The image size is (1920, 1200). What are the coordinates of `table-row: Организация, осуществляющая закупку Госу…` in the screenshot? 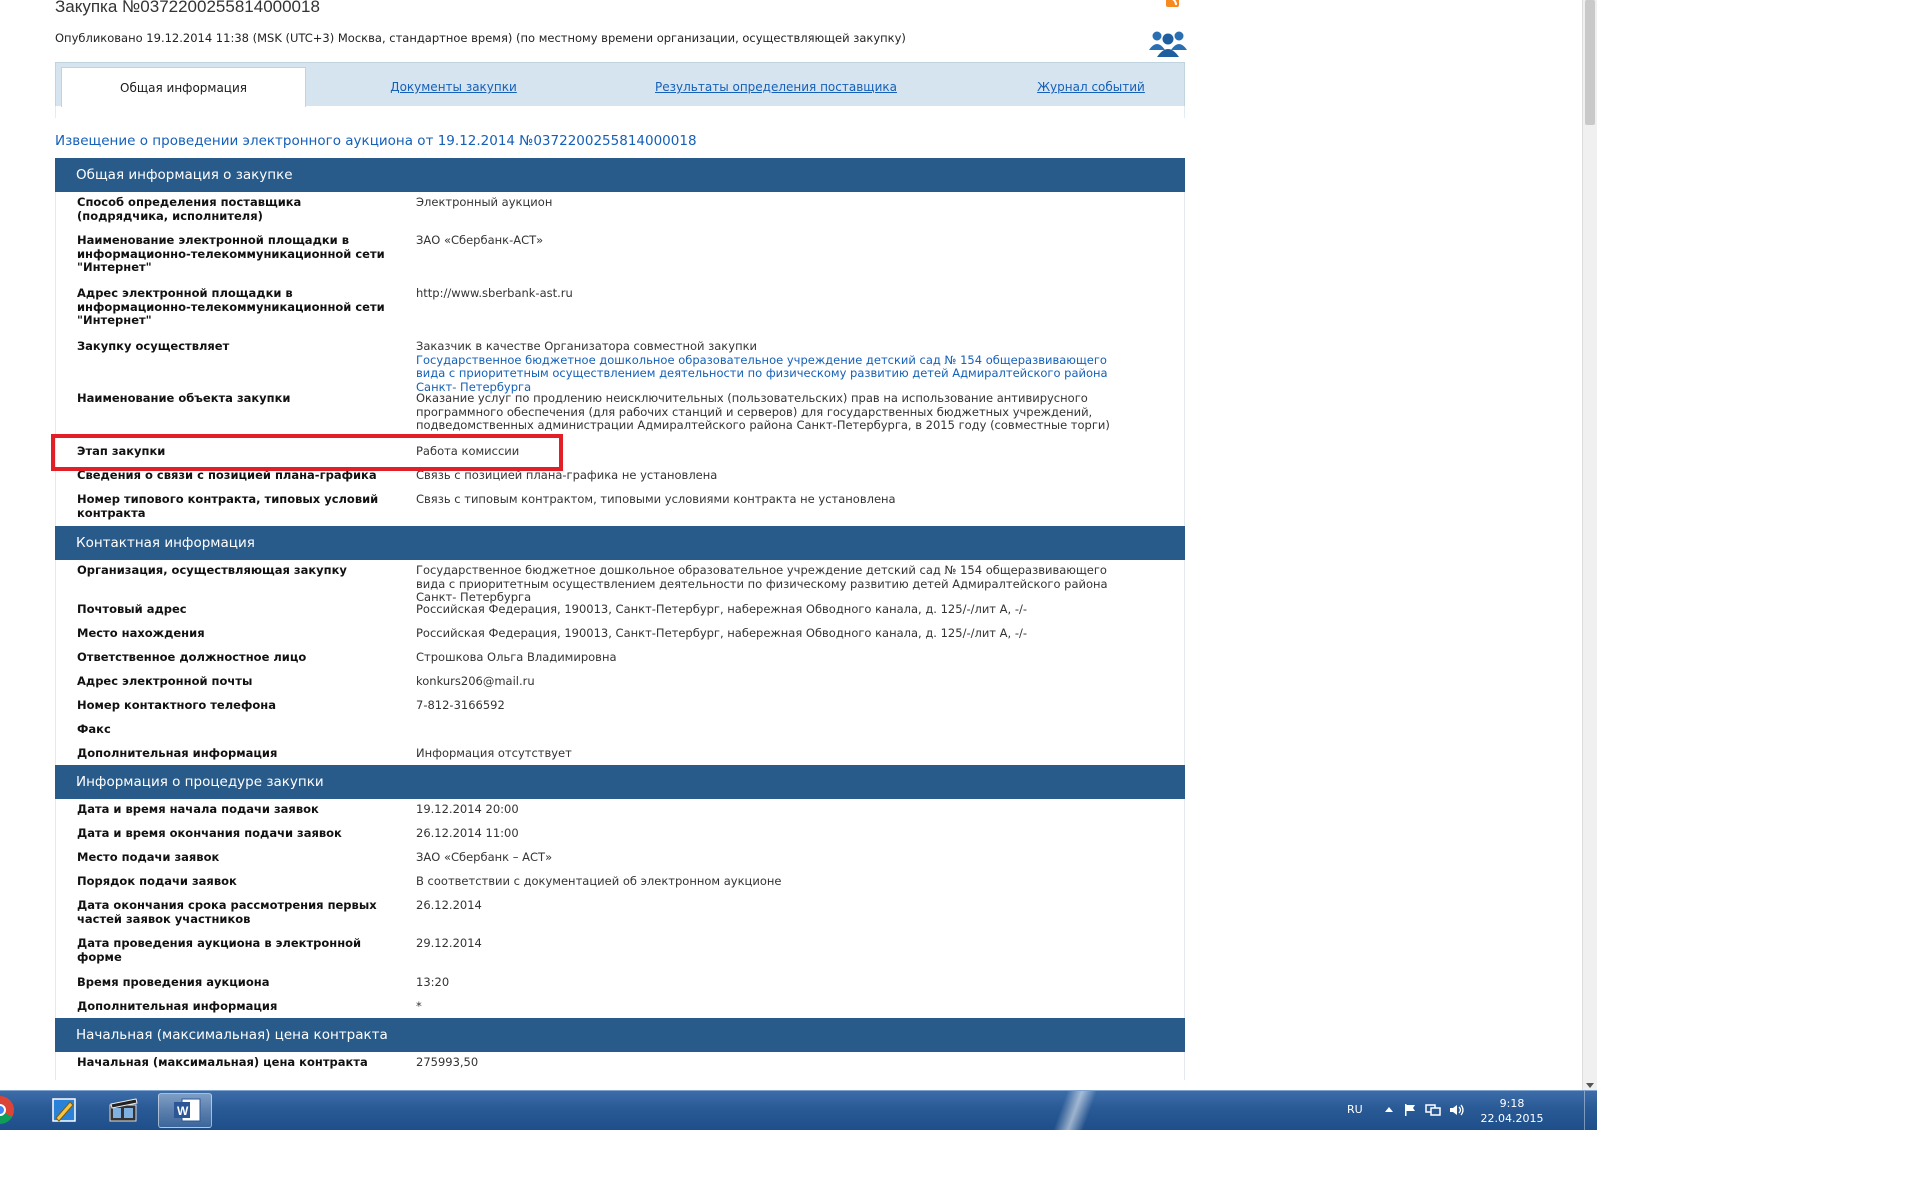 It's located at (620, 582).